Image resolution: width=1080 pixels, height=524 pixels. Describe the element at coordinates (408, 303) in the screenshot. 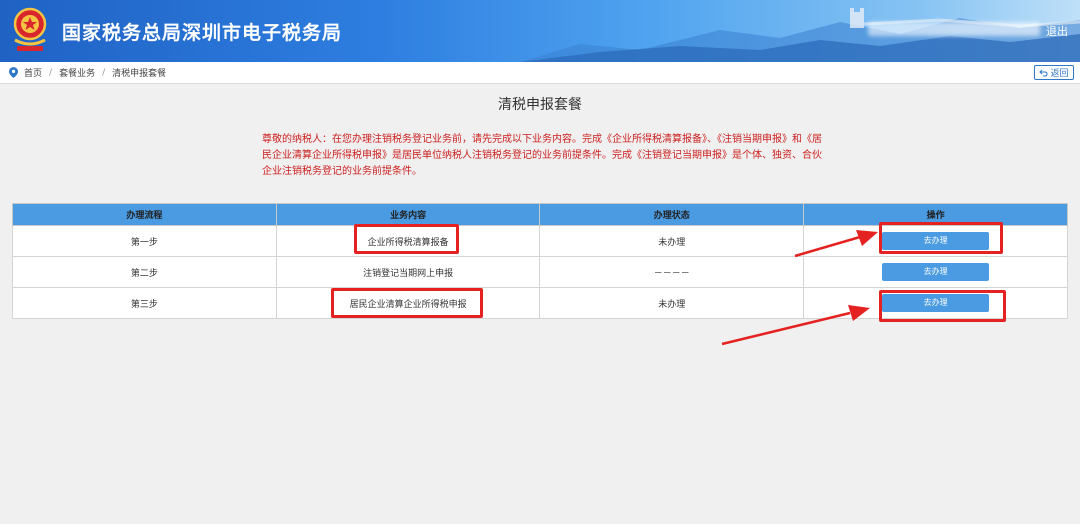

I see `content-cell: 居民企业清算企业所得税申报` at that location.